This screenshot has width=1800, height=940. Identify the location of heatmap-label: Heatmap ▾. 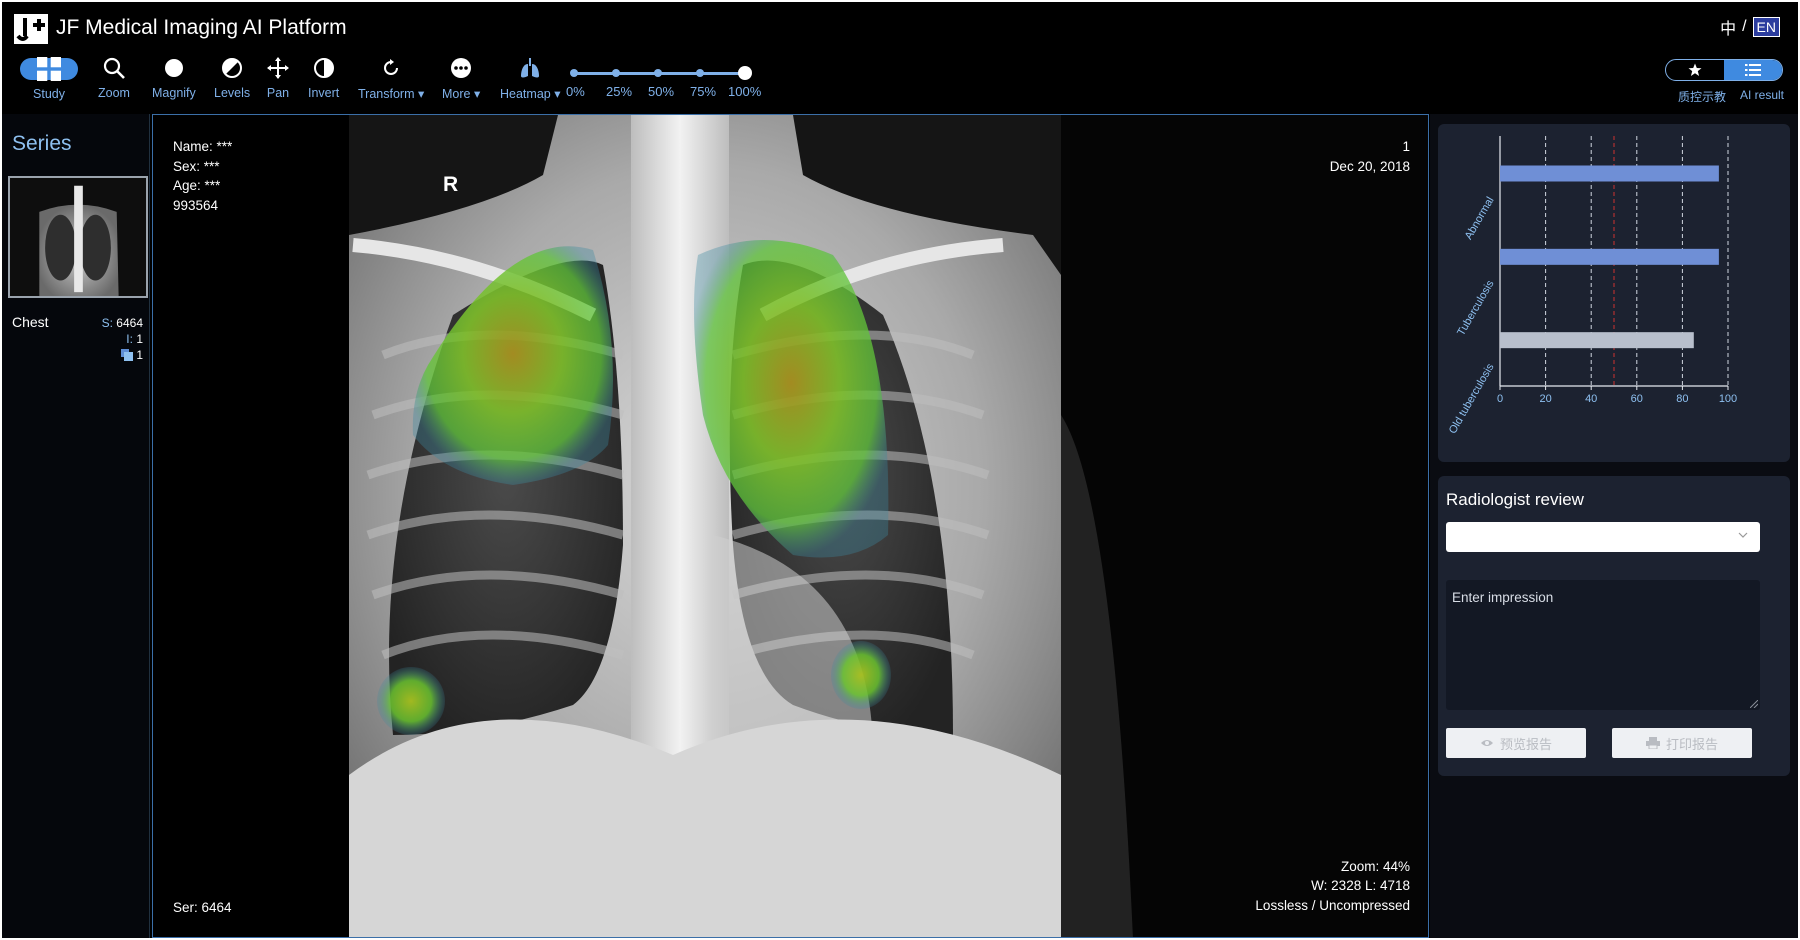
(530, 94).